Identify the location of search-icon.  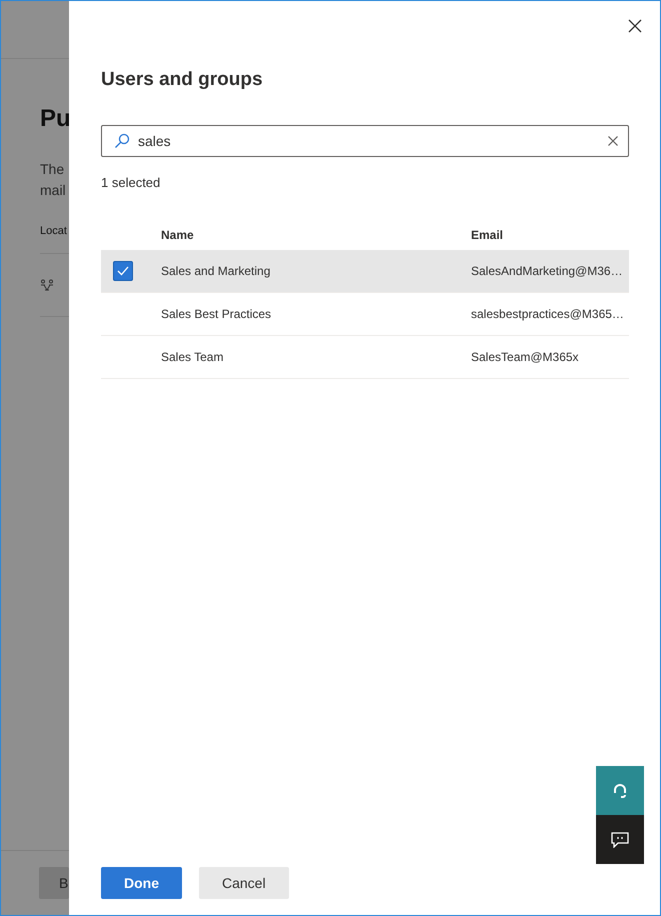
(122, 141).